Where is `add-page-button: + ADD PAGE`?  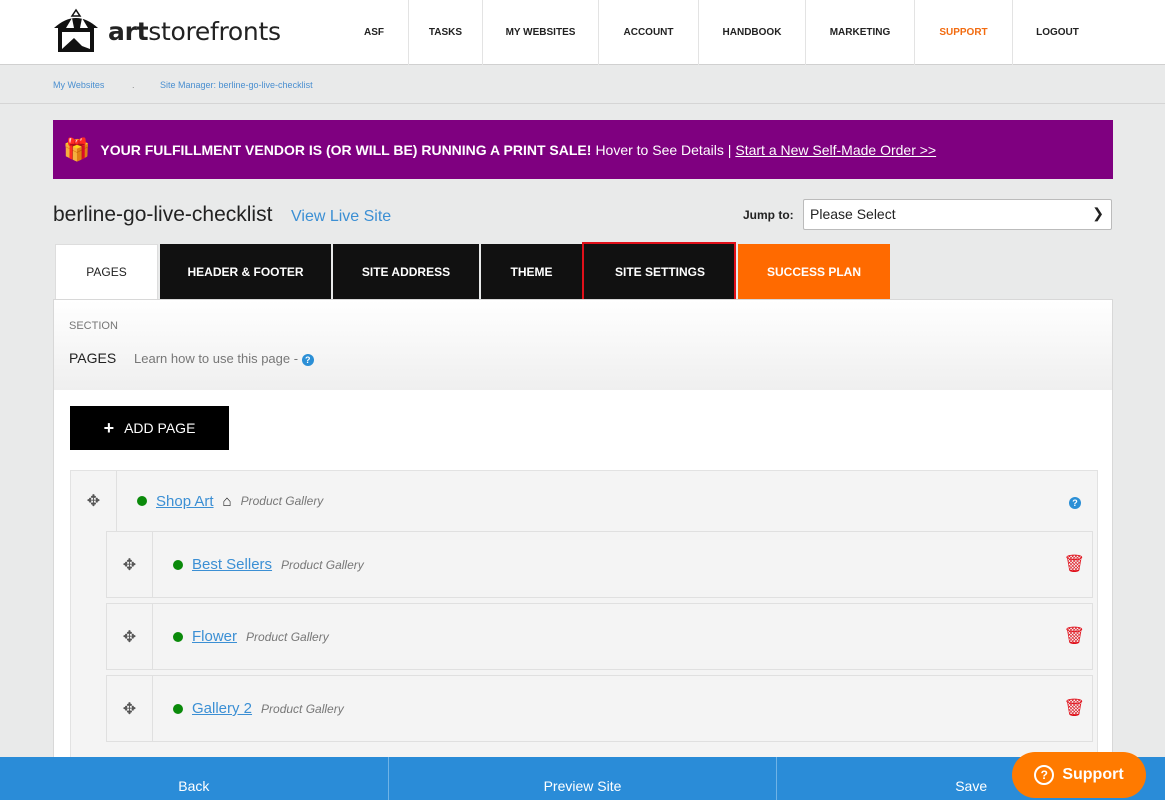 add-page-button: + ADD PAGE is located at coordinates (149, 428).